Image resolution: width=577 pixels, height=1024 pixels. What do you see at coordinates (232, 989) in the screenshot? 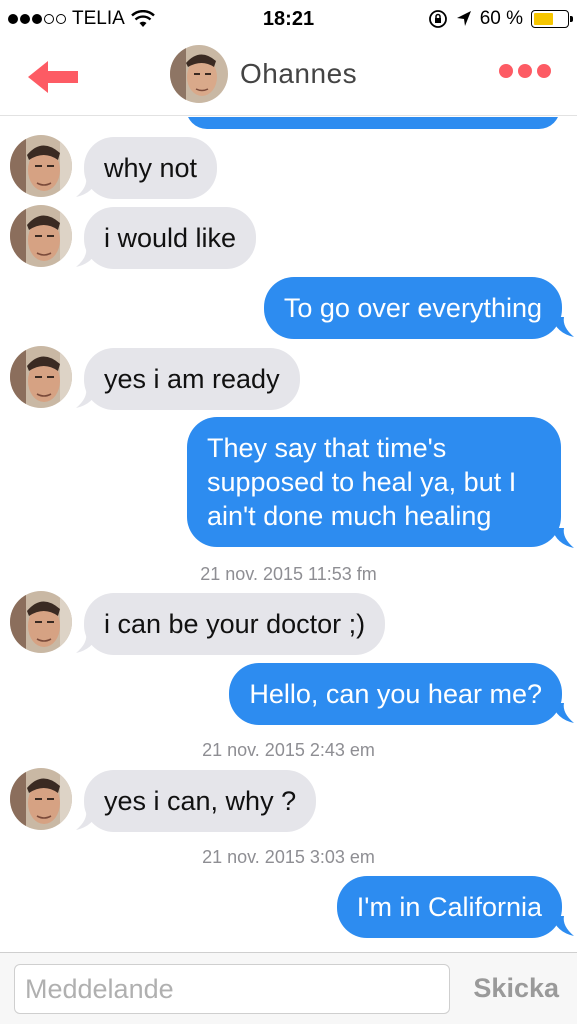
I see `message-input` at bounding box center [232, 989].